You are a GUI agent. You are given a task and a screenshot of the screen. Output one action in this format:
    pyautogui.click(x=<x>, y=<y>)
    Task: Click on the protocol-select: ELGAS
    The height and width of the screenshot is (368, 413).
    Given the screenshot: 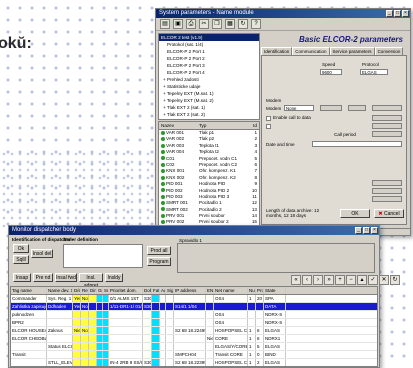 What is the action you would take?
    pyautogui.click(x=374, y=72)
    